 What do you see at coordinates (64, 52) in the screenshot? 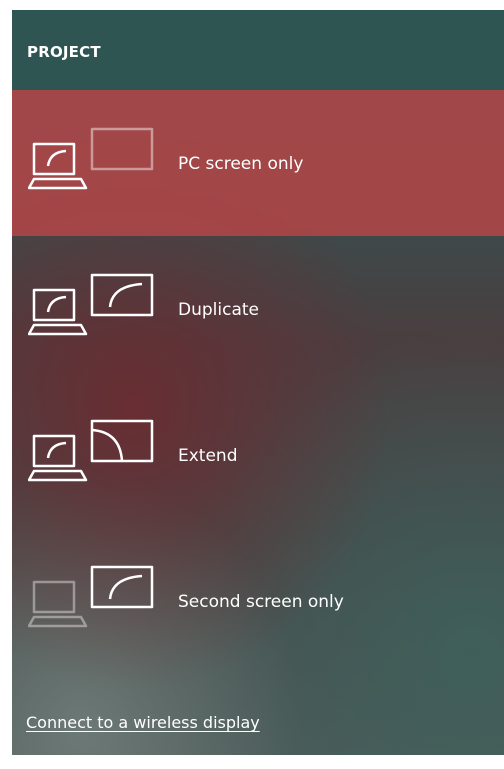
I see `panel-title: PROJECT` at bounding box center [64, 52].